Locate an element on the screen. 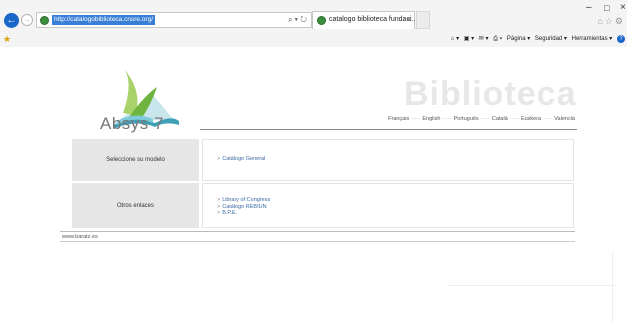 Image resolution: width=627 pixels, height=323 pixels. maximize-button: □ is located at coordinates (606, 8).